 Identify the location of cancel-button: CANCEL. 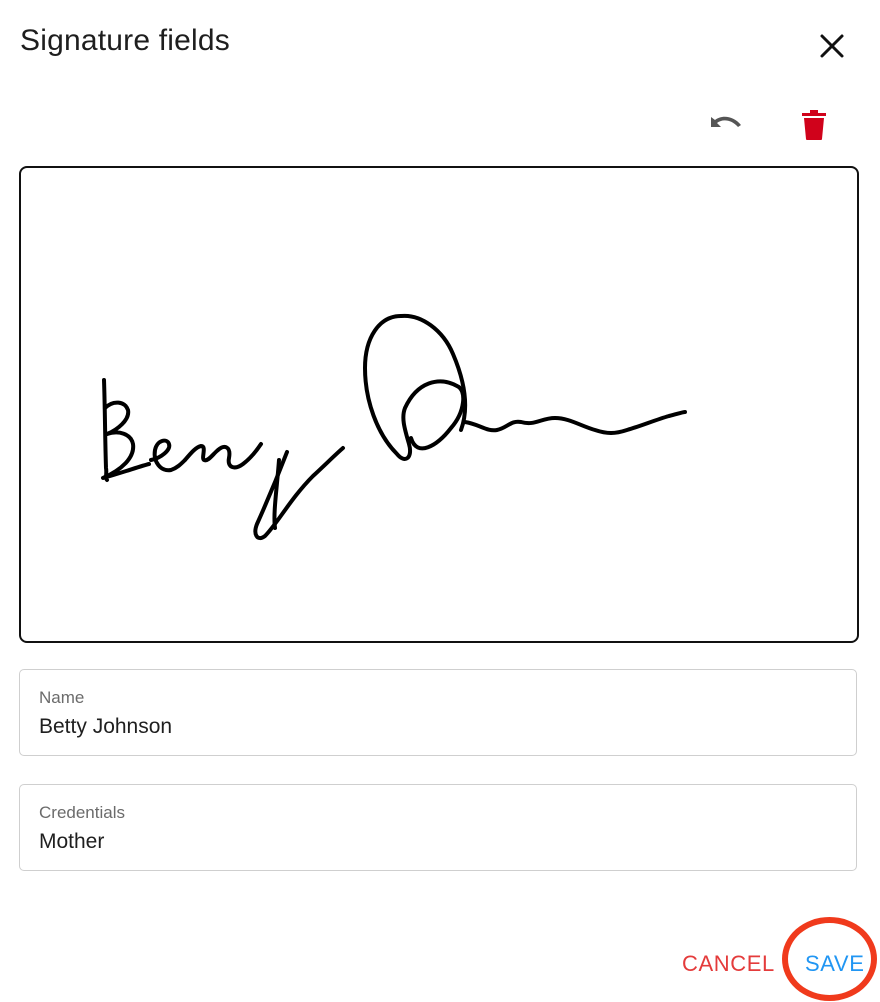
(728, 964).